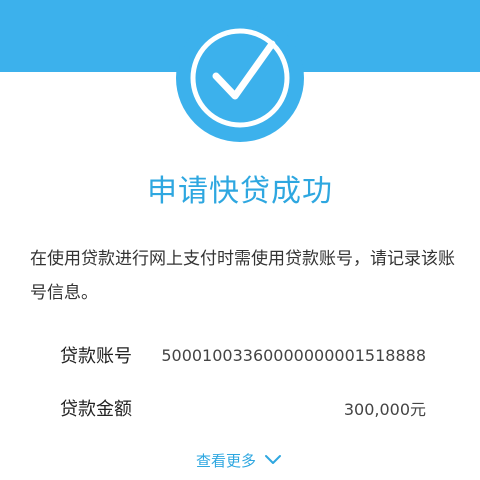 The height and width of the screenshot is (480, 480). I want to click on page-title: 申请快贷成功, so click(240, 191).